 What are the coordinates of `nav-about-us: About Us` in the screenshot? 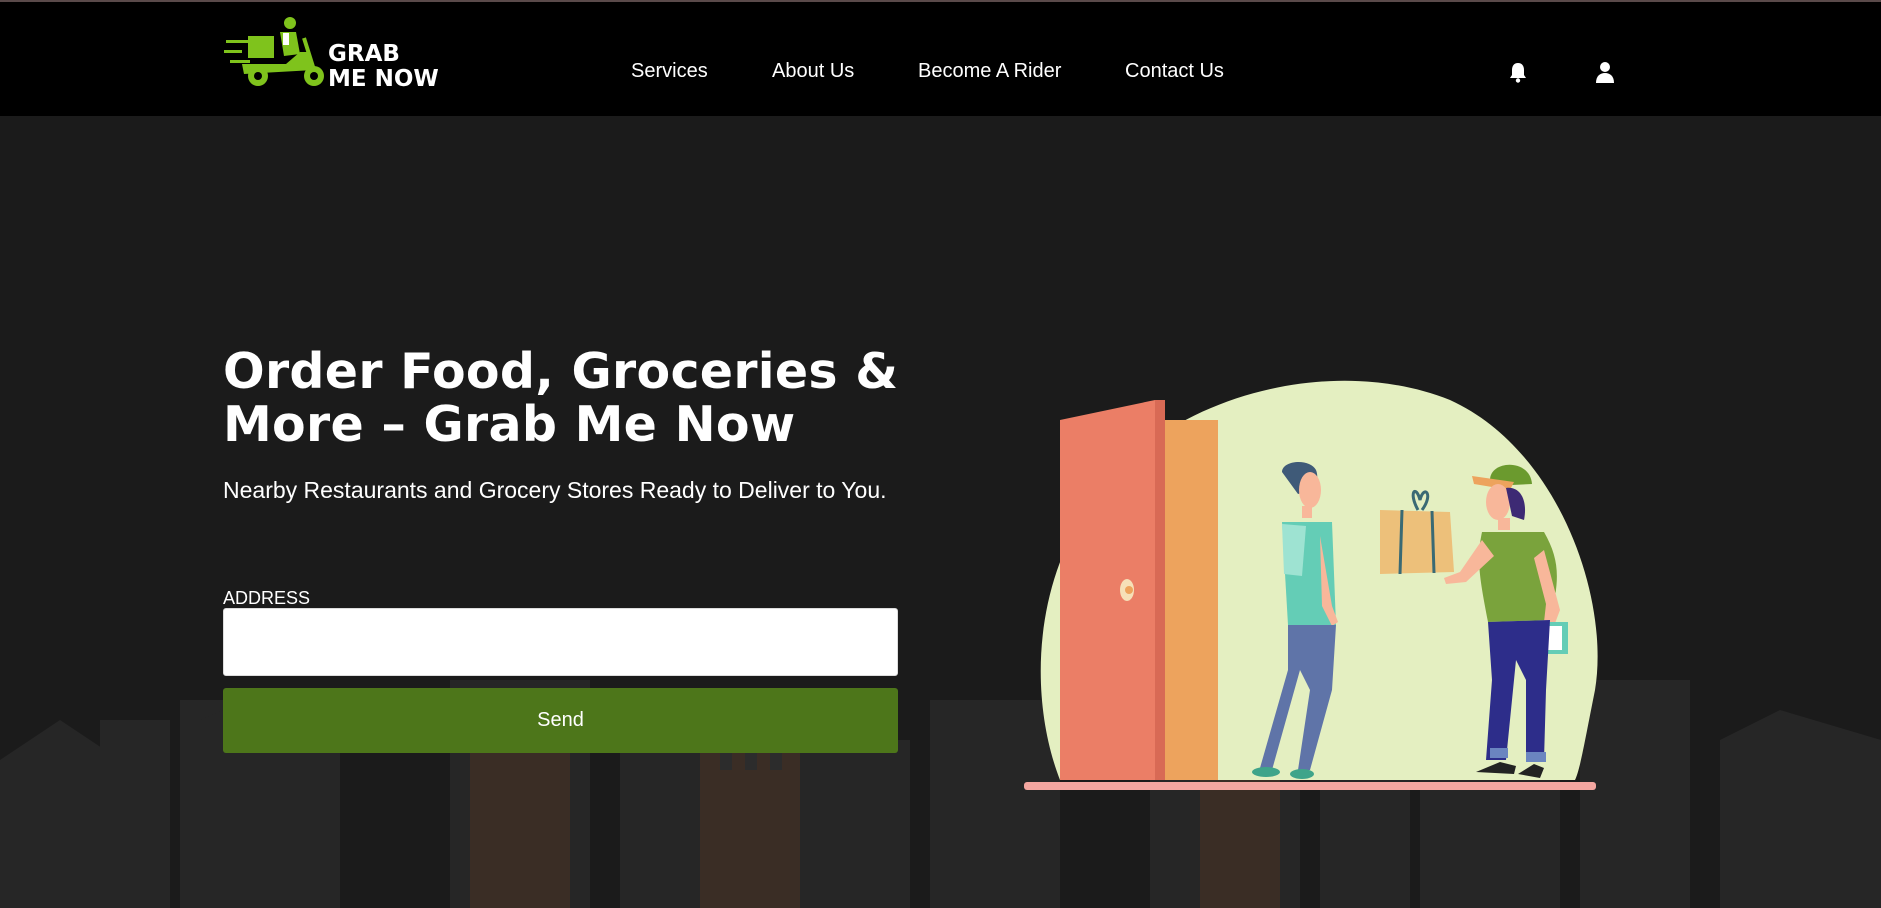 It's located at (813, 71).